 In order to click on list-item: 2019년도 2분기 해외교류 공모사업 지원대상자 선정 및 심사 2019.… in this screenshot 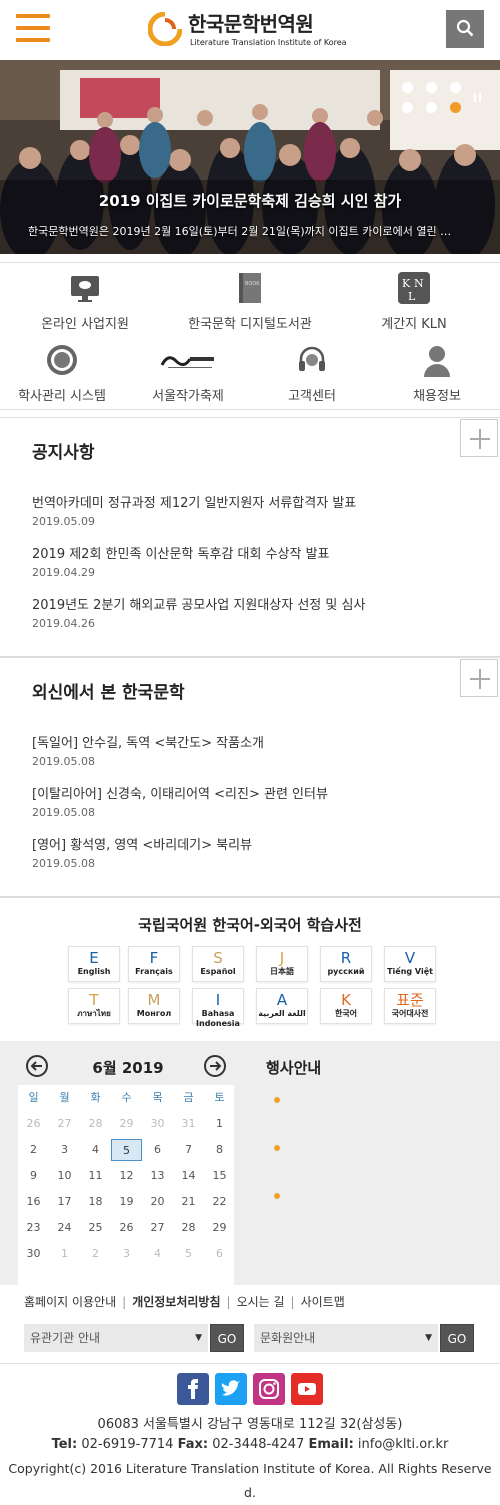, I will do `click(252, 612)`.